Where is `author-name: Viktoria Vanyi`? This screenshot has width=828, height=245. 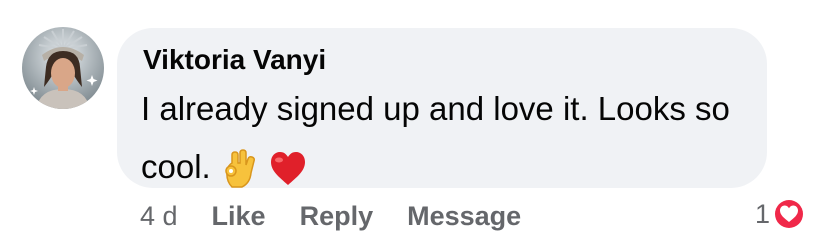
author-name: Viktoria Vanyi is located at coordinates (234, 60).